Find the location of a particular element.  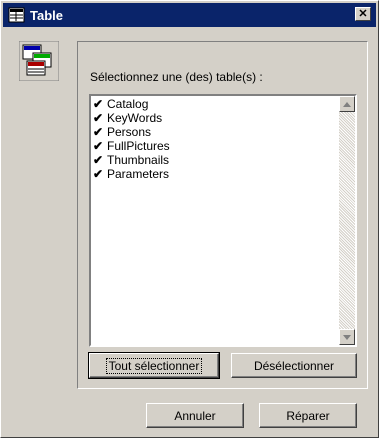

list-item: ✔ Persons is located at coordinates (131, 132).